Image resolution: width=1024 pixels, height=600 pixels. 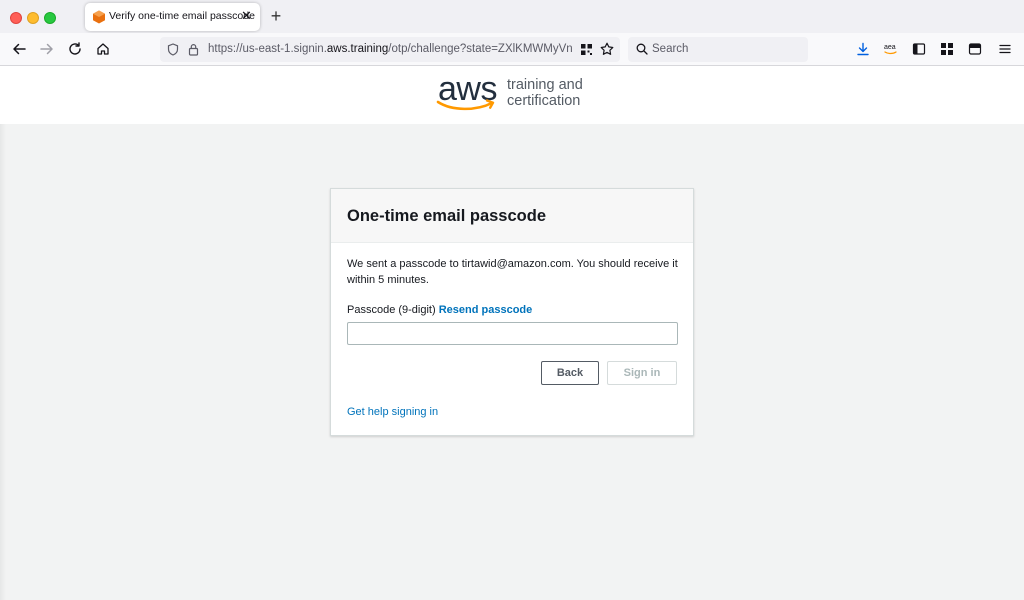 I want to click on bookmark-star-icon, so click(x=607, y=49).